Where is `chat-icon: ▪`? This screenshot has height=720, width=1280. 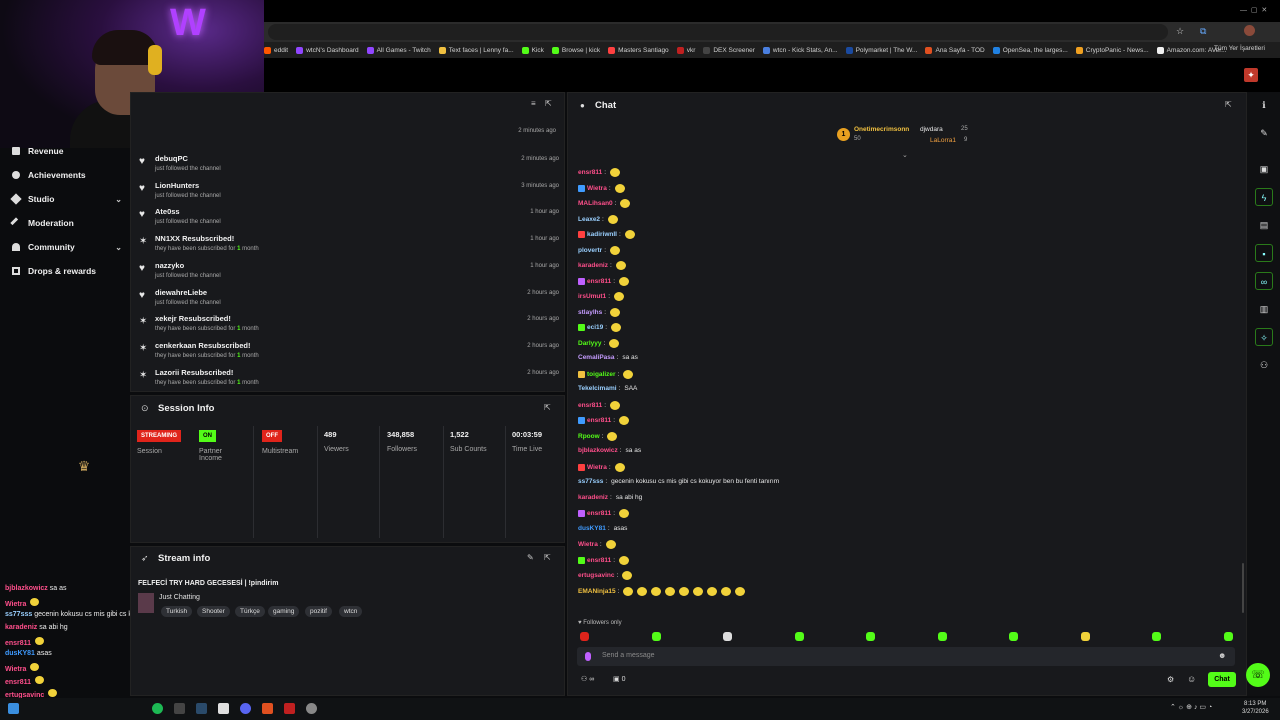
chat-icon: ▪ is located at coordinates (1264, 253).